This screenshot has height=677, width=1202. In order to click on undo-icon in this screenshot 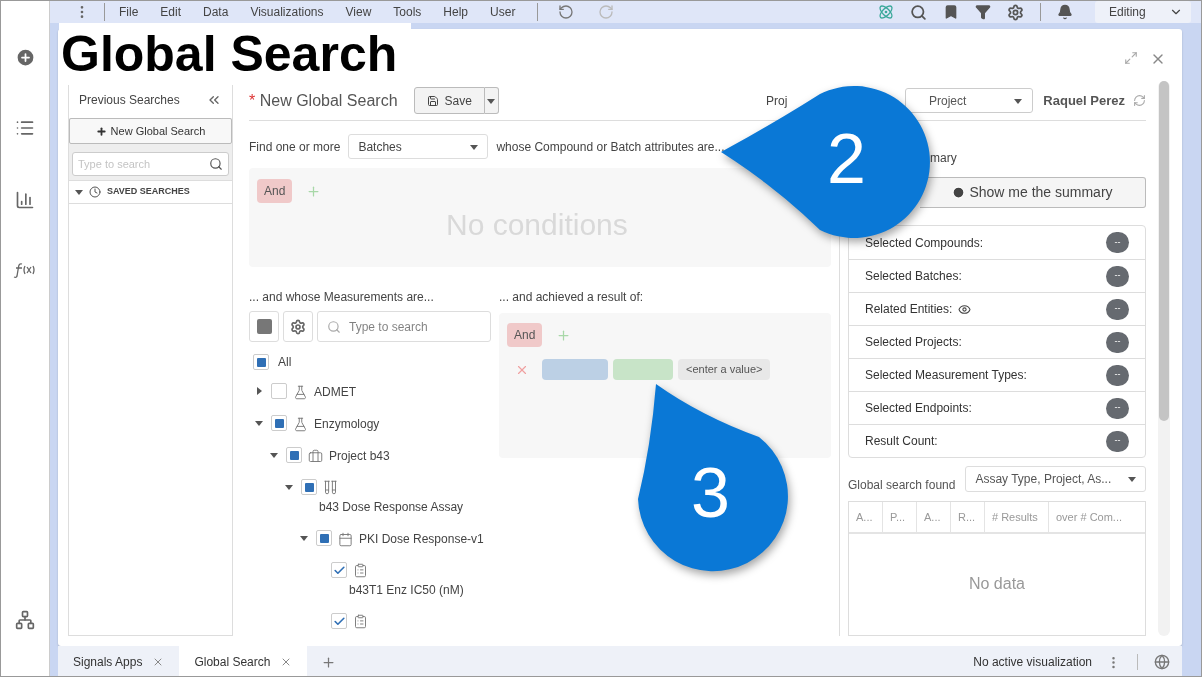, I will do `click(566, 12)`.